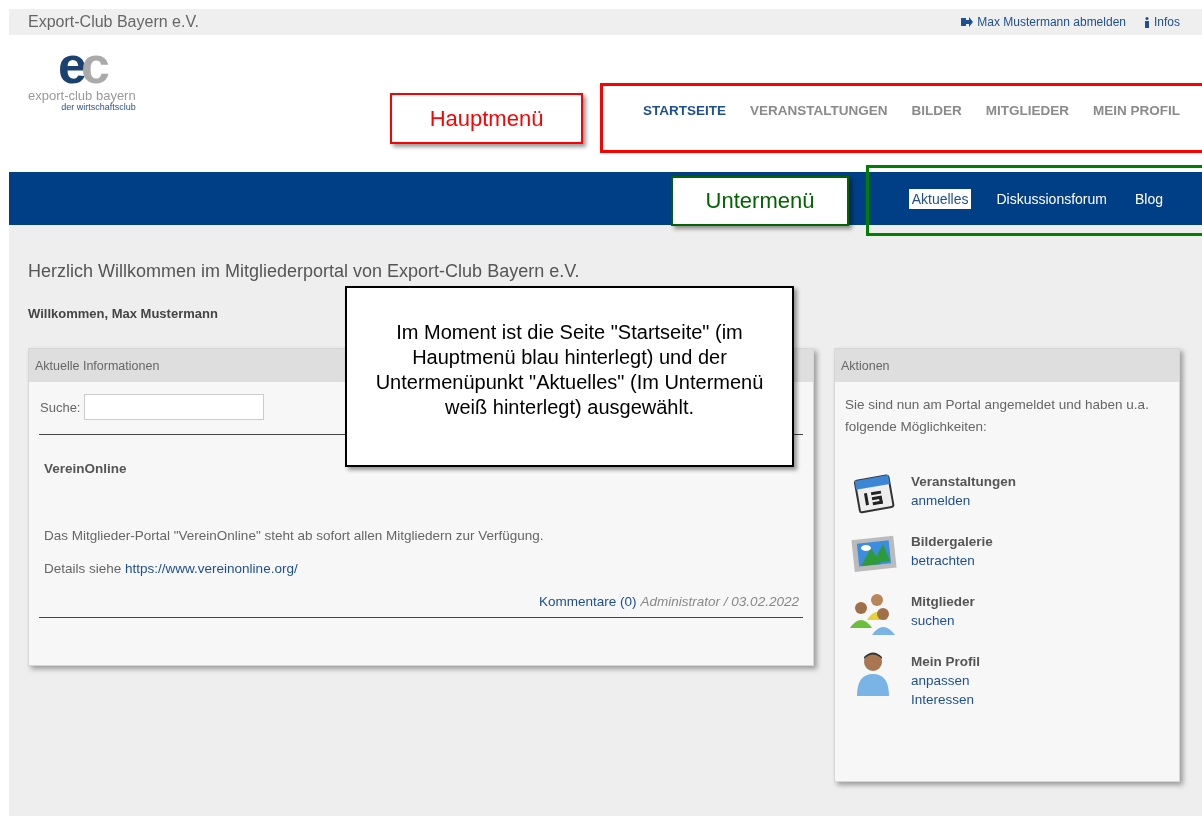 This screenshot has height=816, width=1202. I want to click on action-title: Mitglieder, so click(942, 601).